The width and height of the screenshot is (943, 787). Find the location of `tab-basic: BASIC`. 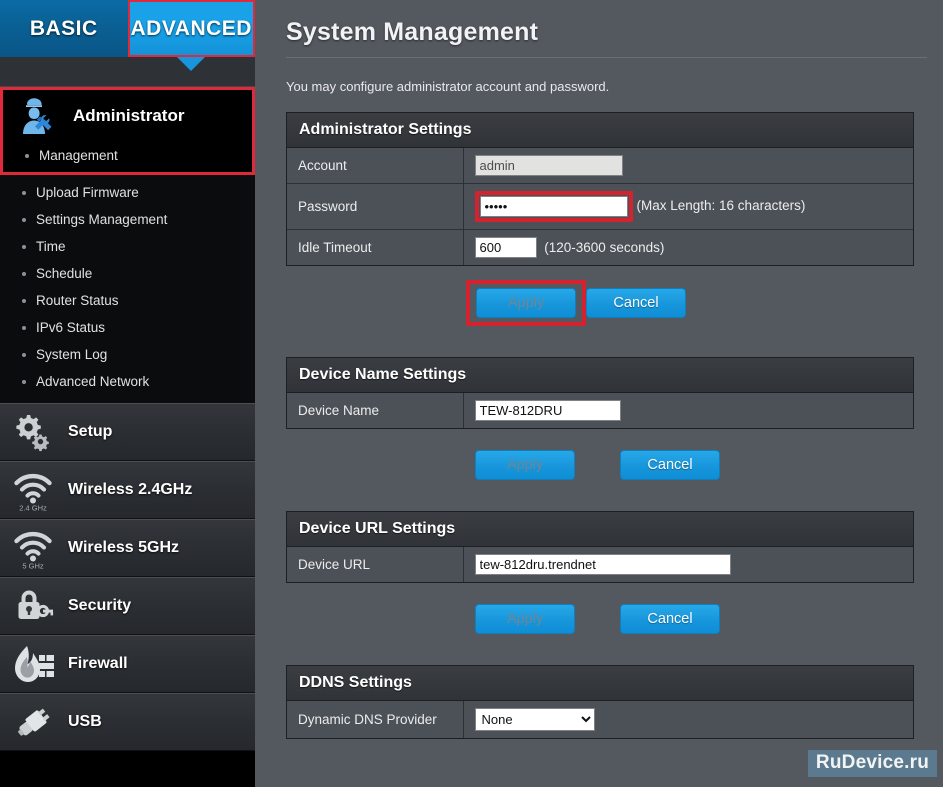

tab-basic: BASIC is located at coordinates (64, 28).